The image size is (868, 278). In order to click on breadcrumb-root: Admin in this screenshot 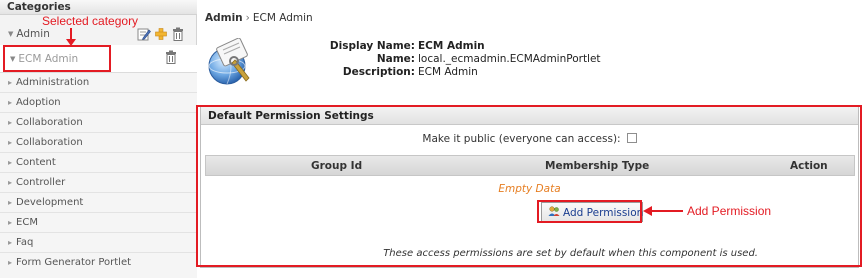, I will do `click(224, 18)`.